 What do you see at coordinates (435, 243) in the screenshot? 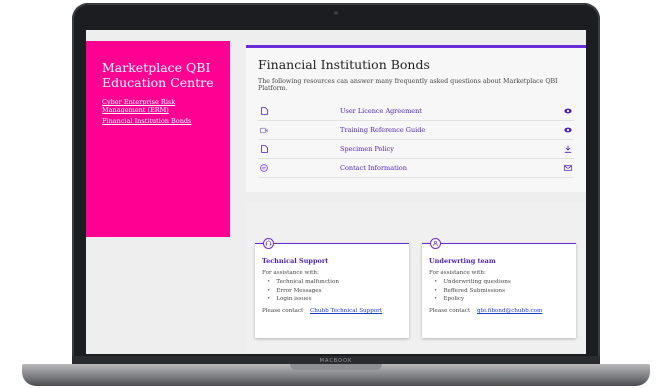
I see `team-icon` at bounding box center [435, 243].